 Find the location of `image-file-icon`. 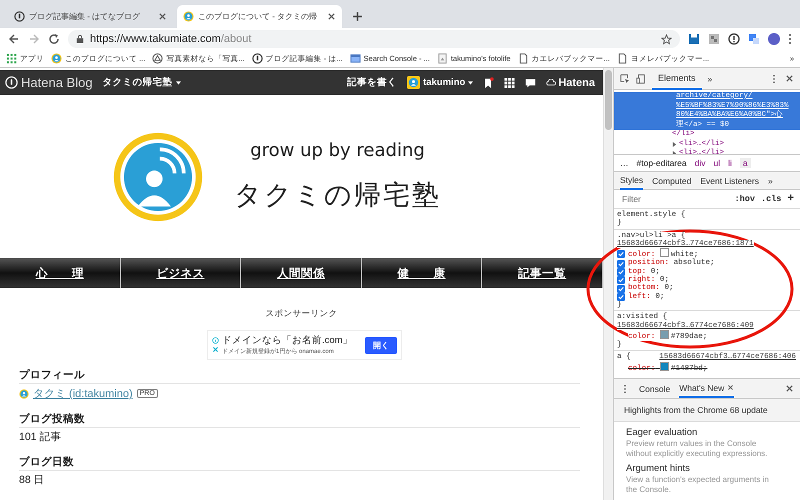

image-file-icon is located at coordinates (442, 58).